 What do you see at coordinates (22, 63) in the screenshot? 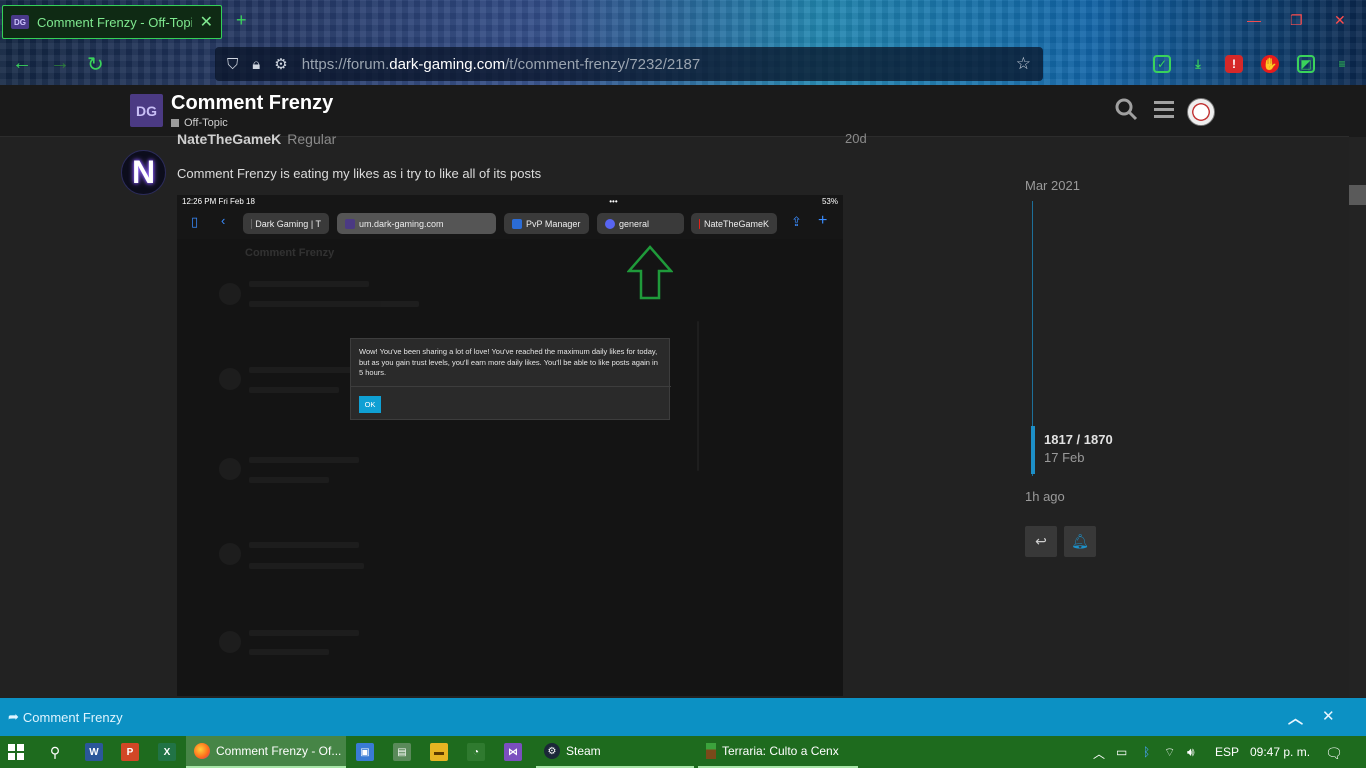
I see `back-arrow-icon: ←` at bounding box center [22, 63].